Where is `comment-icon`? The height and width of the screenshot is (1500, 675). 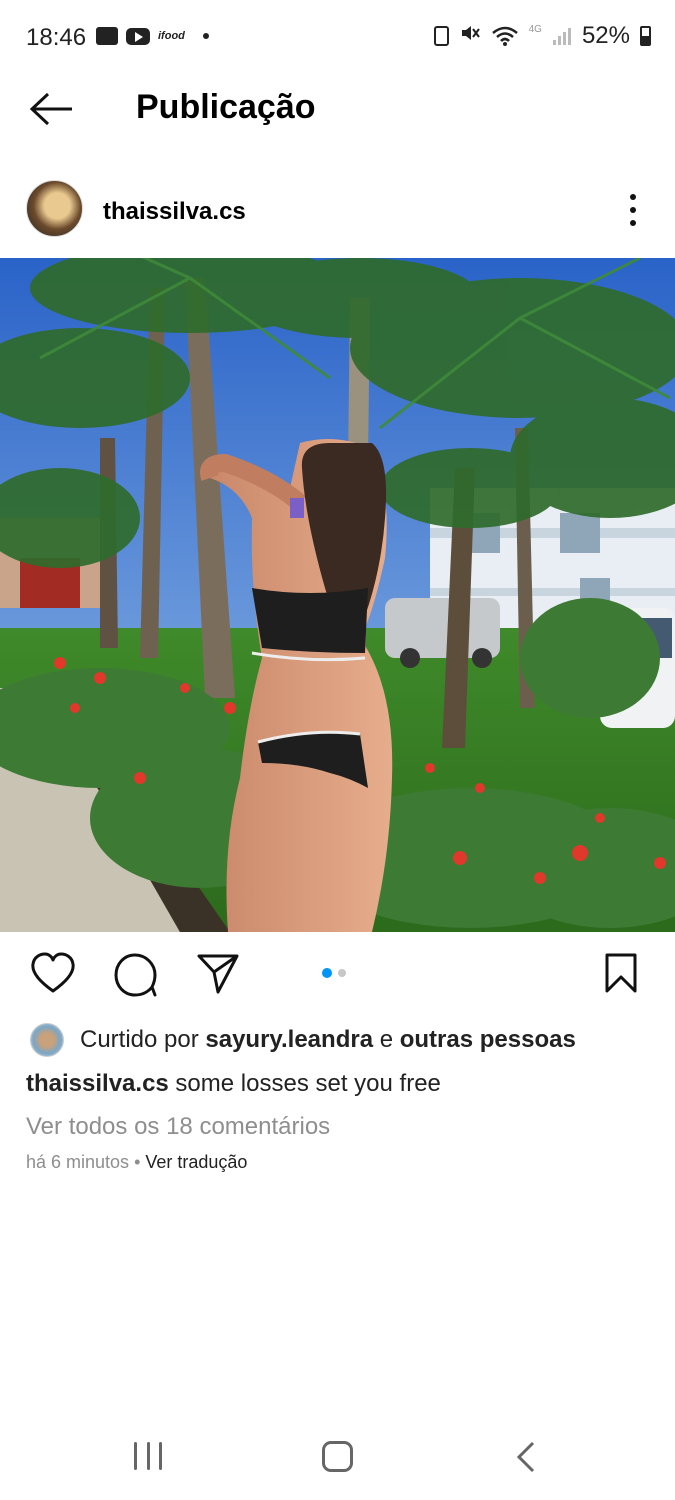
comment-icon is located at coordinates (136, 977).